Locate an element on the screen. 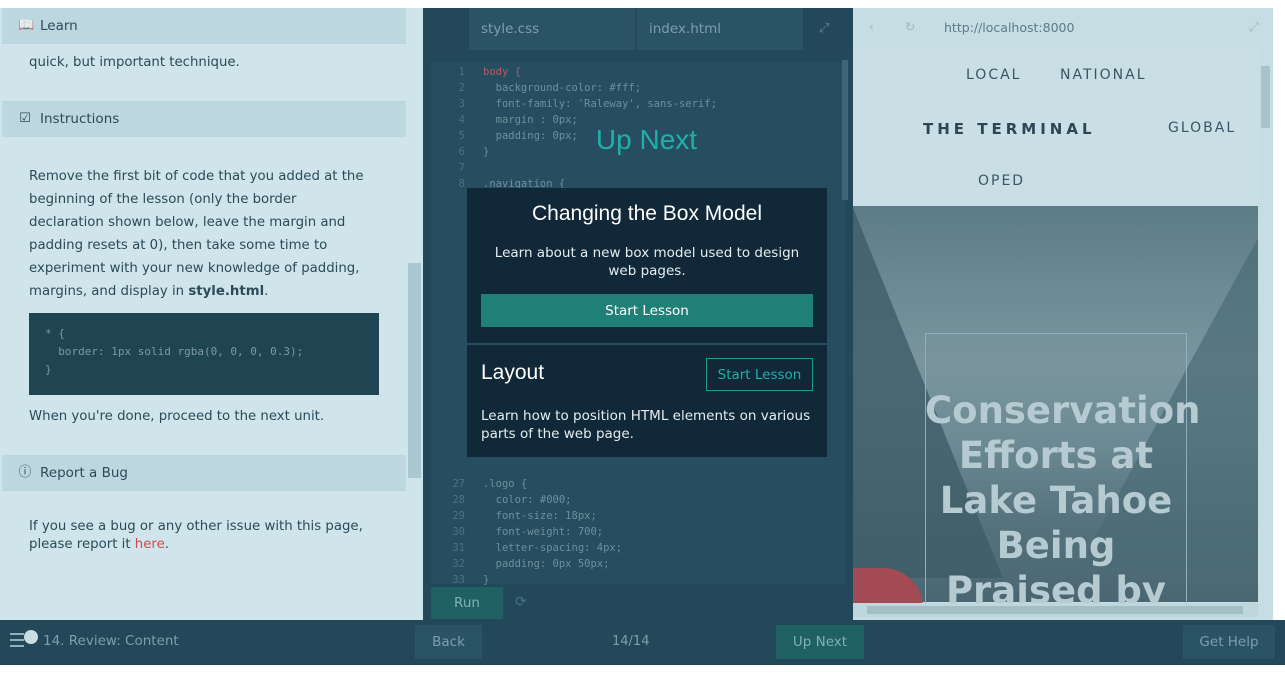  code-line: 27 .logo { is located at coordinates (479, 484).